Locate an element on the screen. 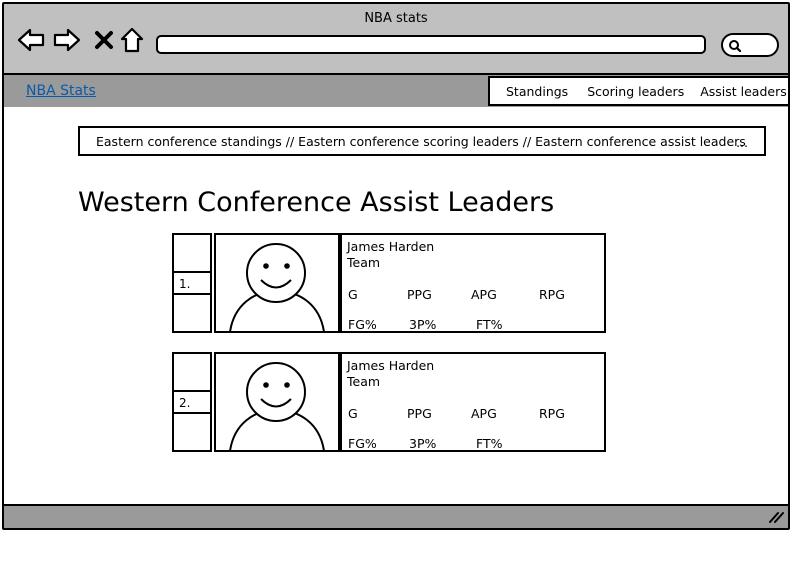 This screenshot has height=561, width=809. nav-item-standings: Standings is located at coordinates (537, 91).